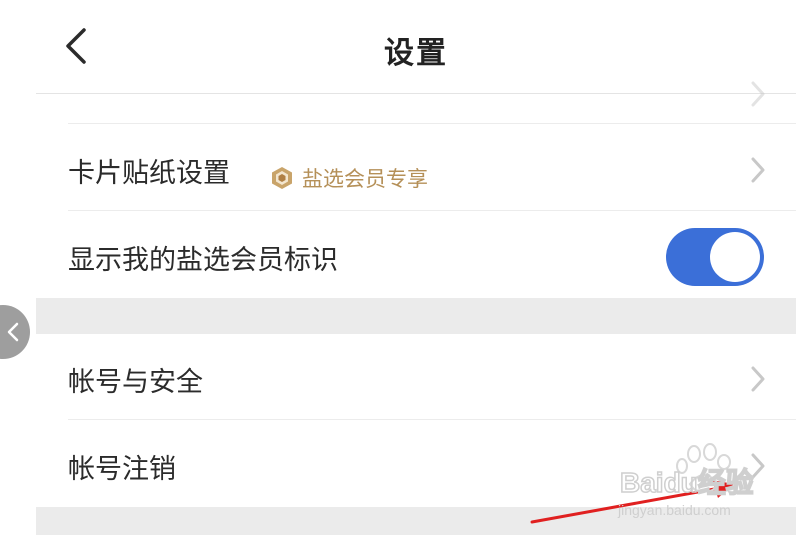 The image size is (805, 535). I want to click on side-back-icon, so click(13, 332).